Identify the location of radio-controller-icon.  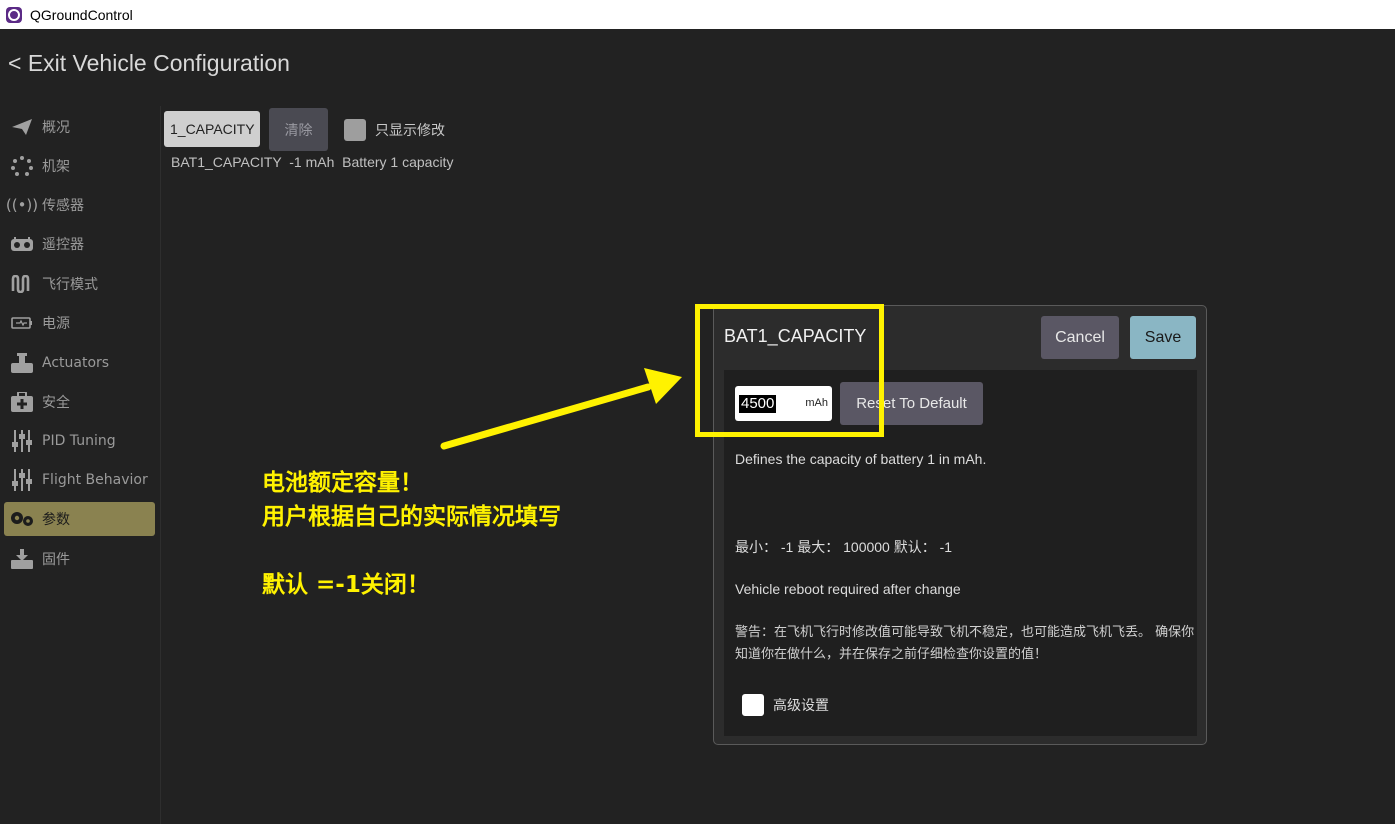
(22, 244).